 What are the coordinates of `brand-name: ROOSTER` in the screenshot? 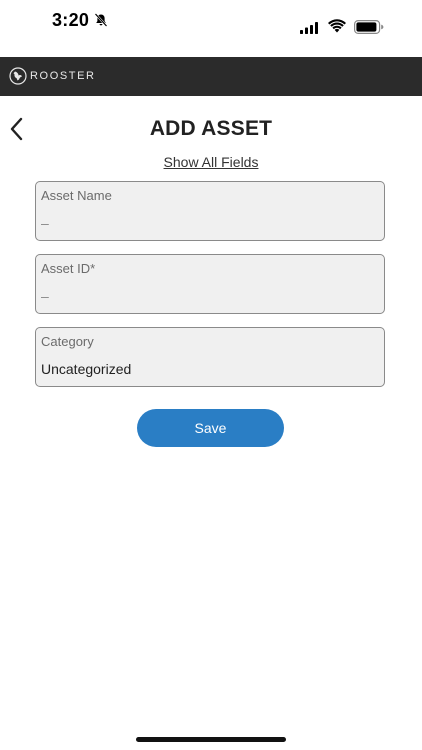 It's located at (63, 76).